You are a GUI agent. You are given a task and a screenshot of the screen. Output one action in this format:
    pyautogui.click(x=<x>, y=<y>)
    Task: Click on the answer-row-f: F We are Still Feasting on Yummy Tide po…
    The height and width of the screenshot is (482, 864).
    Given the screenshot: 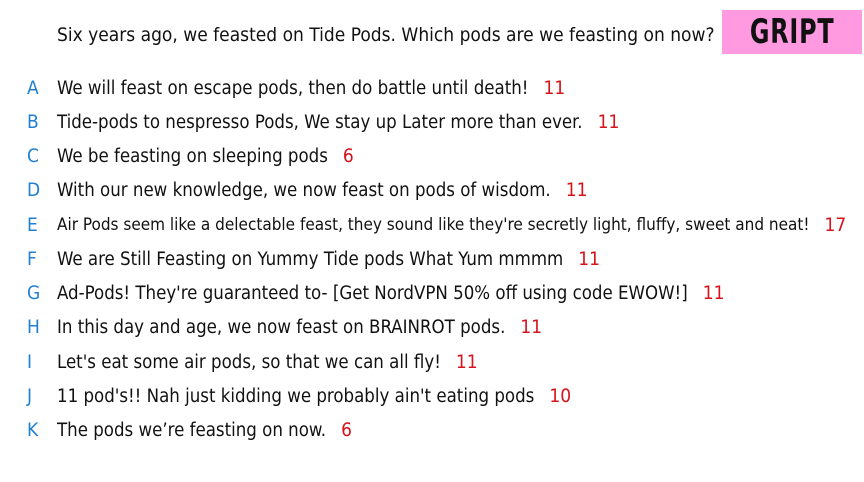 What is the action you would take?
    pyautogui.click(x=432, y=259)
    